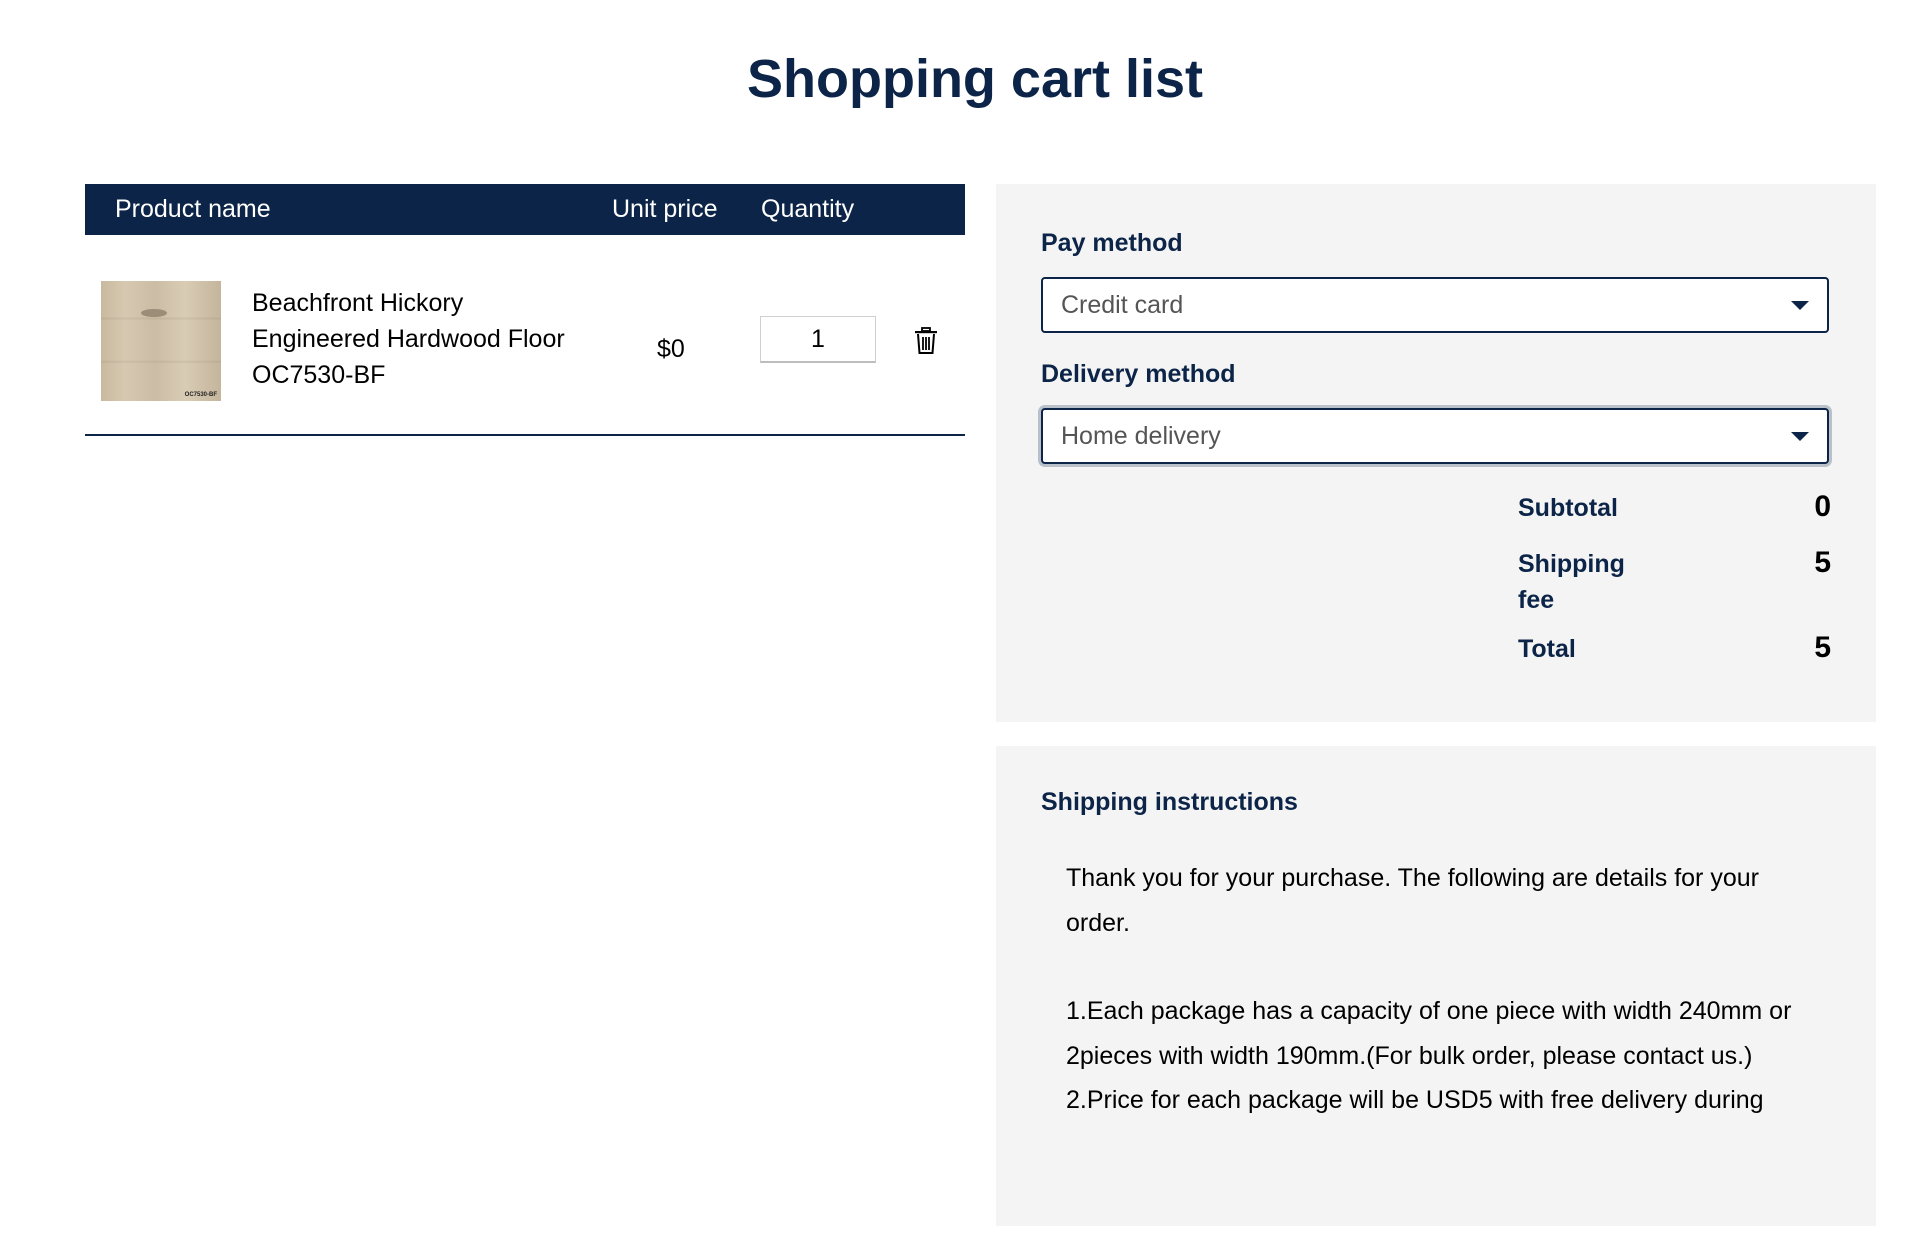  I want to click on wood-knot-decoration, so click(154, 313).